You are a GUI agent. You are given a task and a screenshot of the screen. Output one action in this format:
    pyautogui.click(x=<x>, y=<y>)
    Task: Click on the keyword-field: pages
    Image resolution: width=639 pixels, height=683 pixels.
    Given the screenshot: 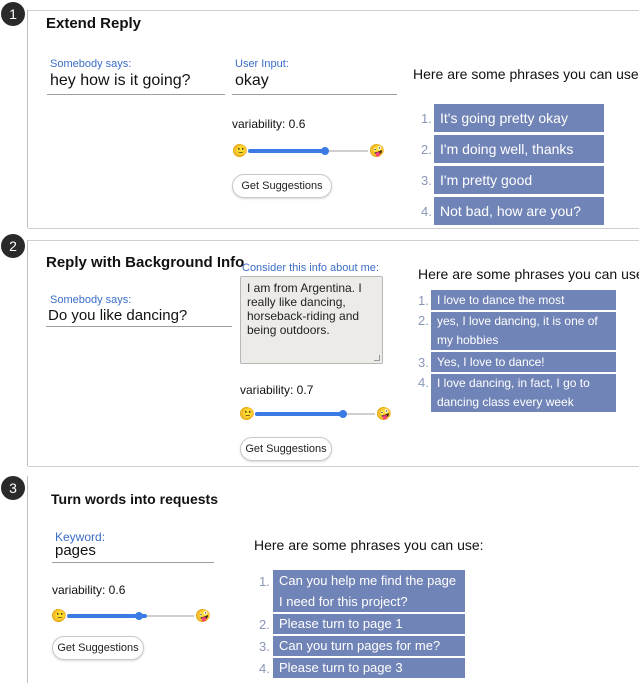 What is the action you would take?
    pyautogui.click(x=75, y=550)
    